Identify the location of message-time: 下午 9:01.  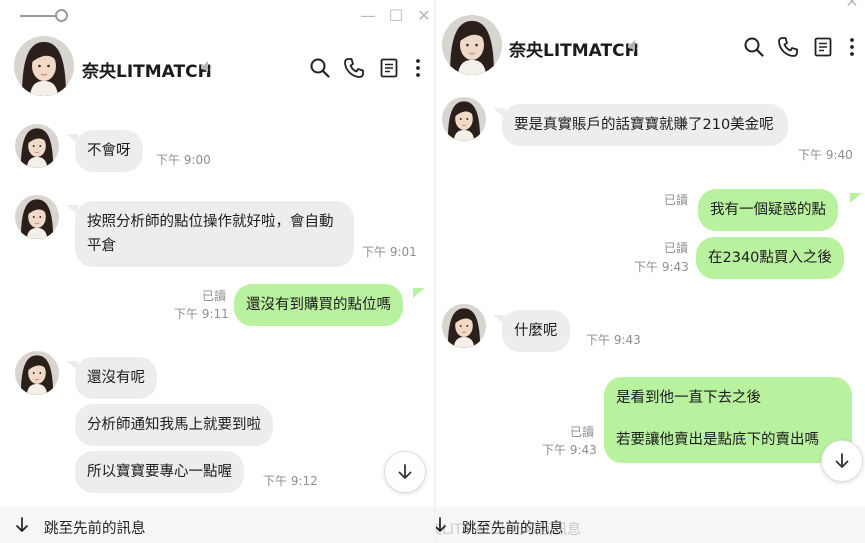
(389, 252).